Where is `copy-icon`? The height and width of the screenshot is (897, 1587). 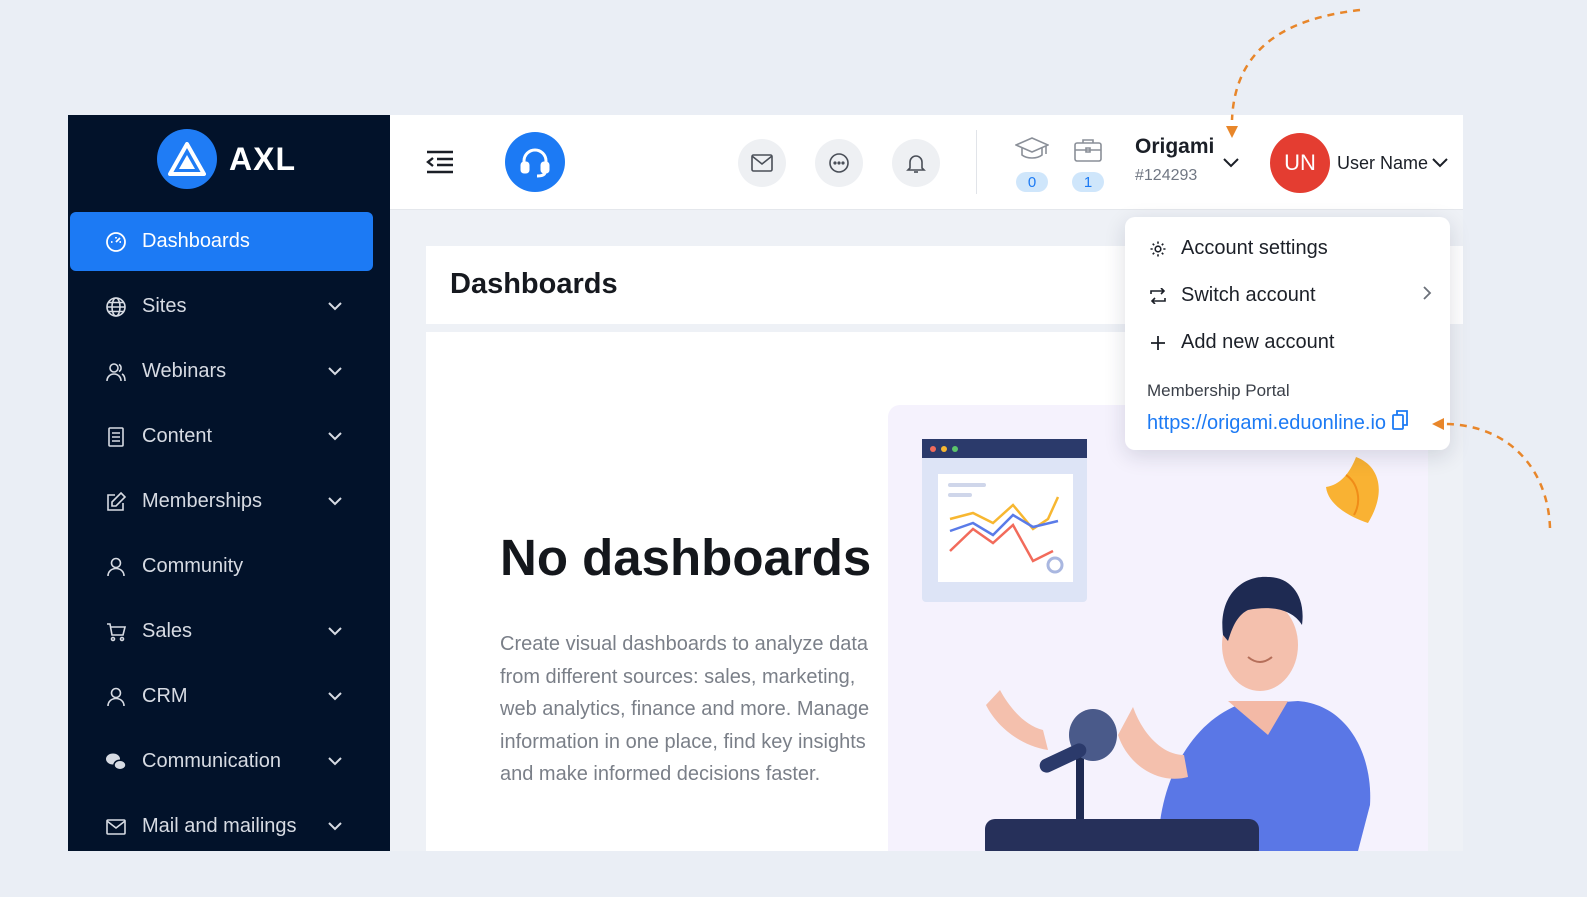 copy-icon is located at coordinates (1400, 423).